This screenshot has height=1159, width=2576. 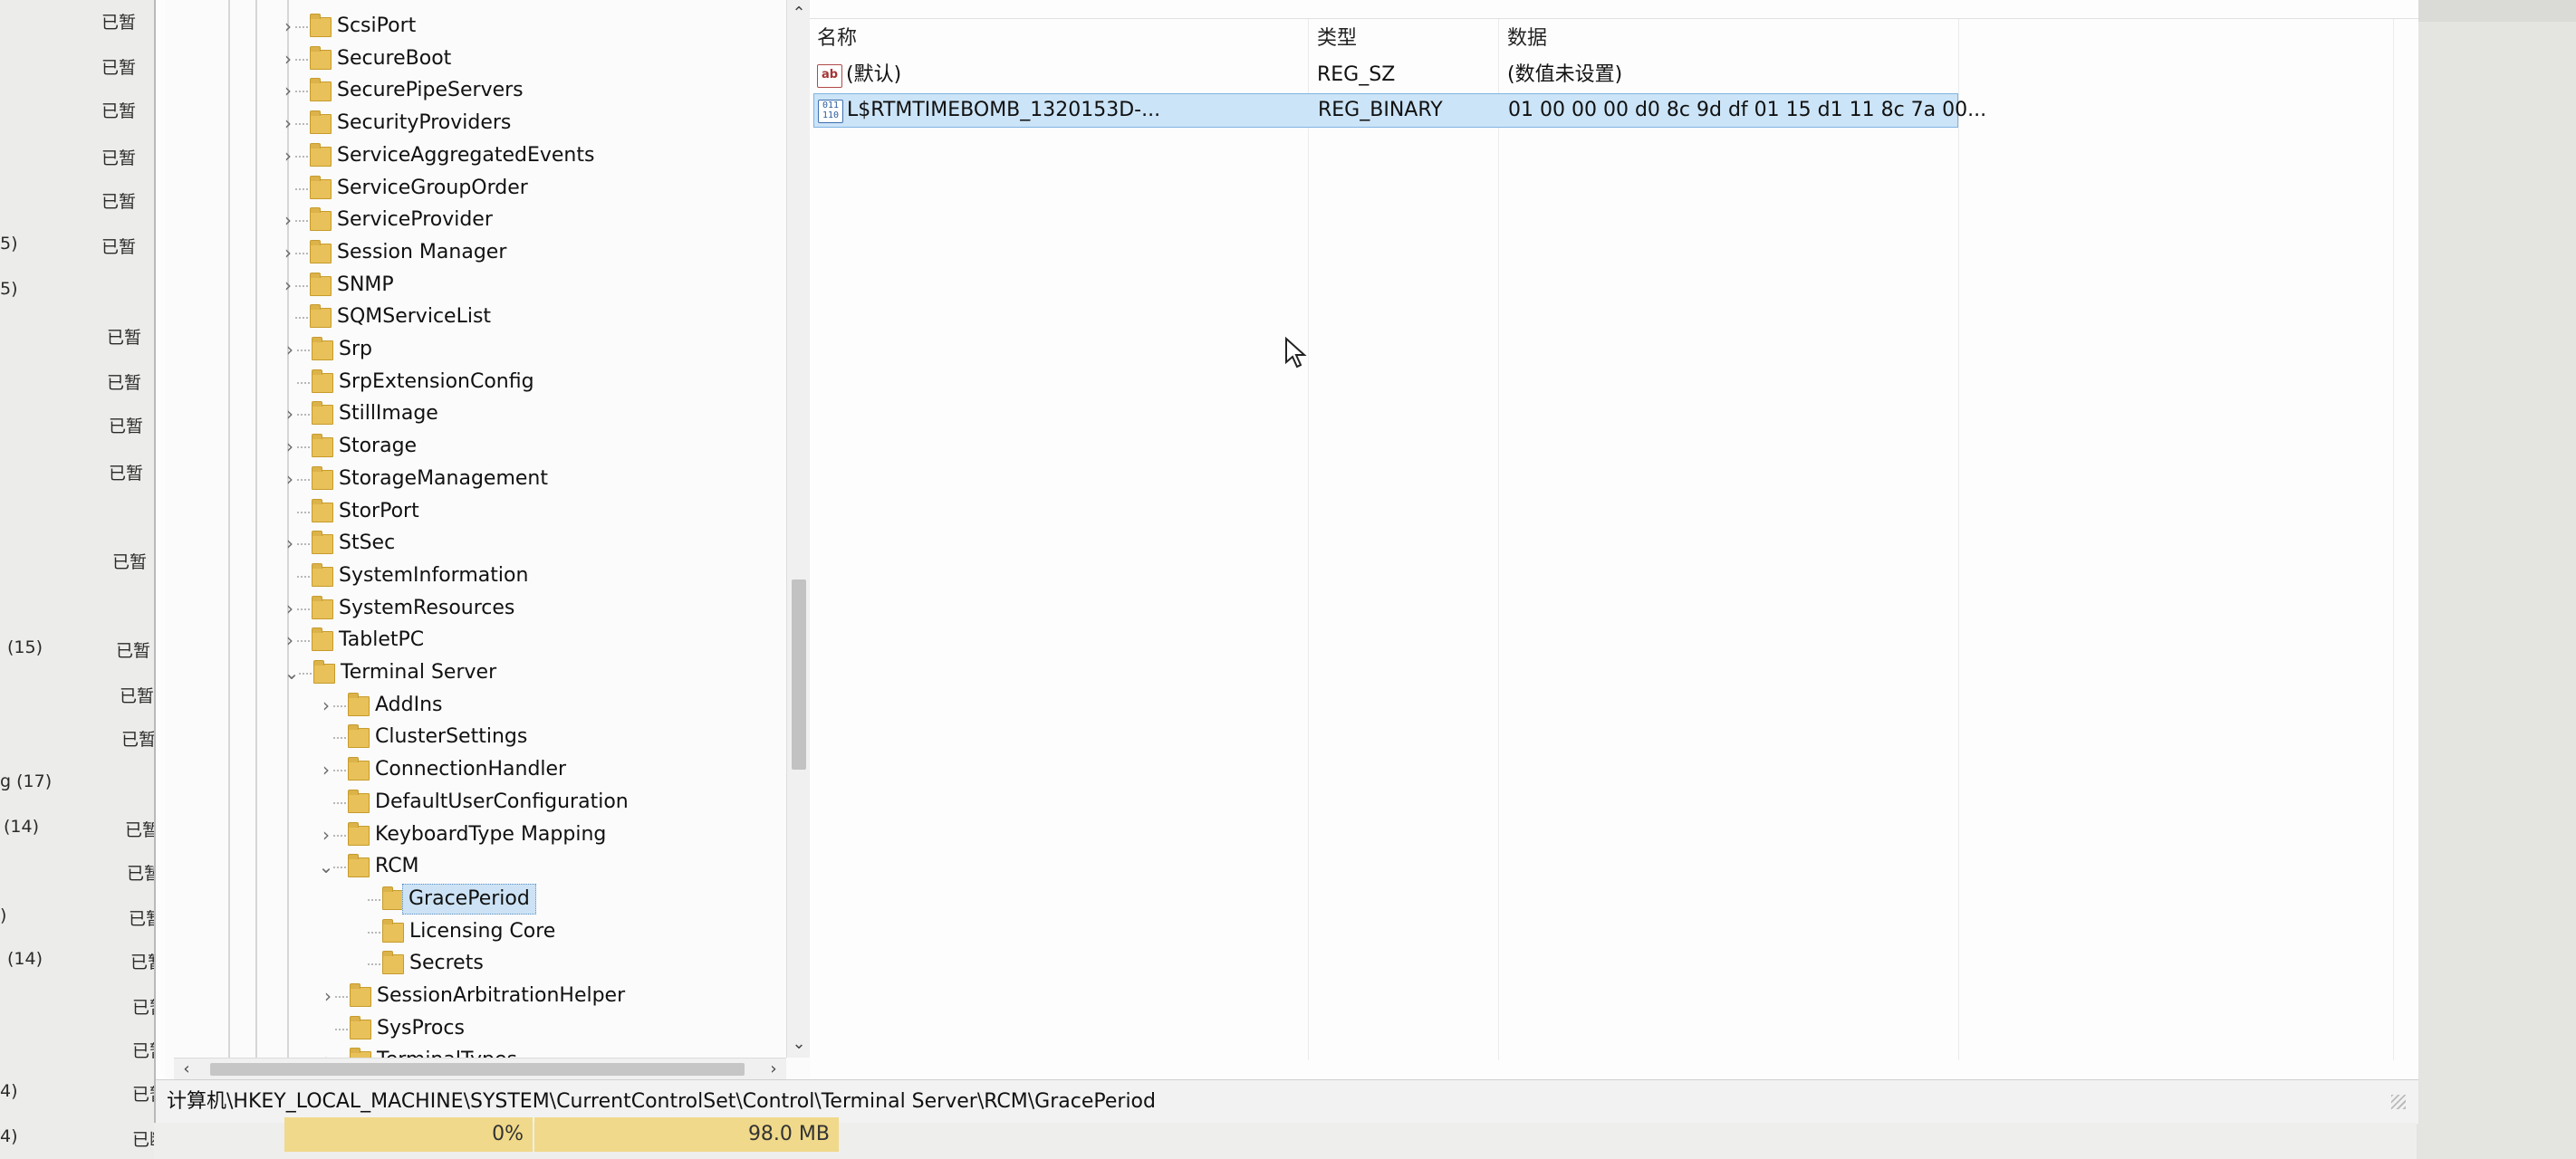 I want to click on tree-node-sessionarbitrationhelper: › SessionArbitrationHelper, so click(x=473, y=996).